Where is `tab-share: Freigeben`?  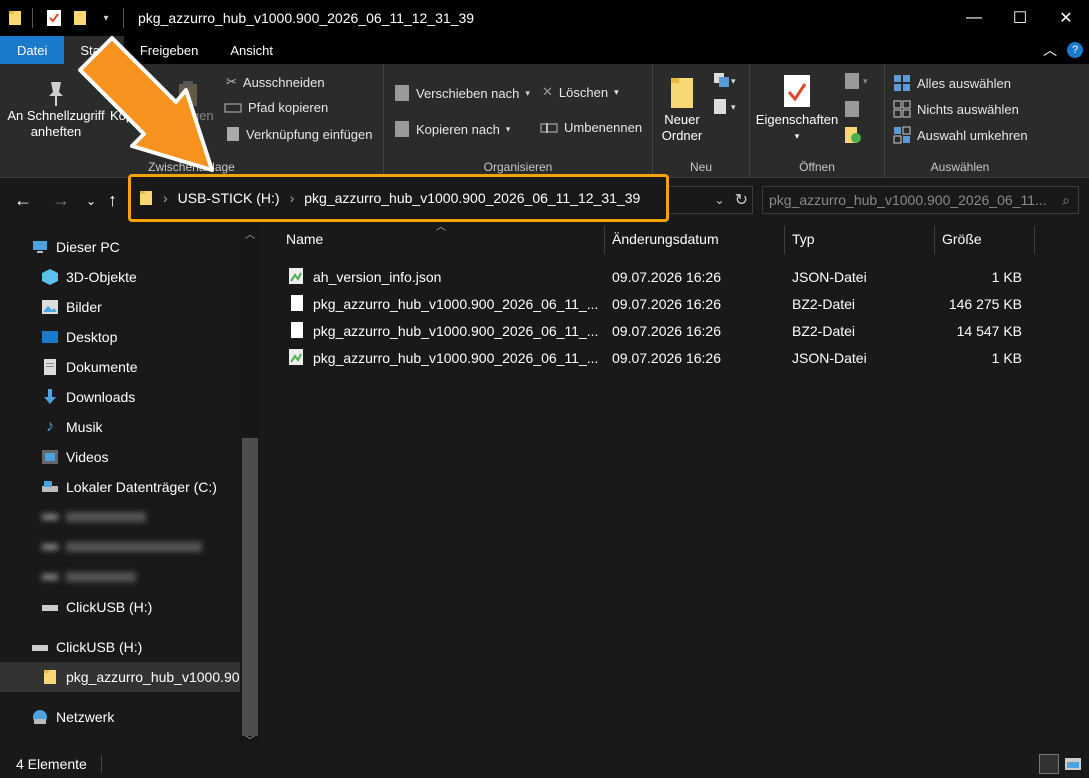 tab-share: Freigeben is located at coordinates (169, 50).